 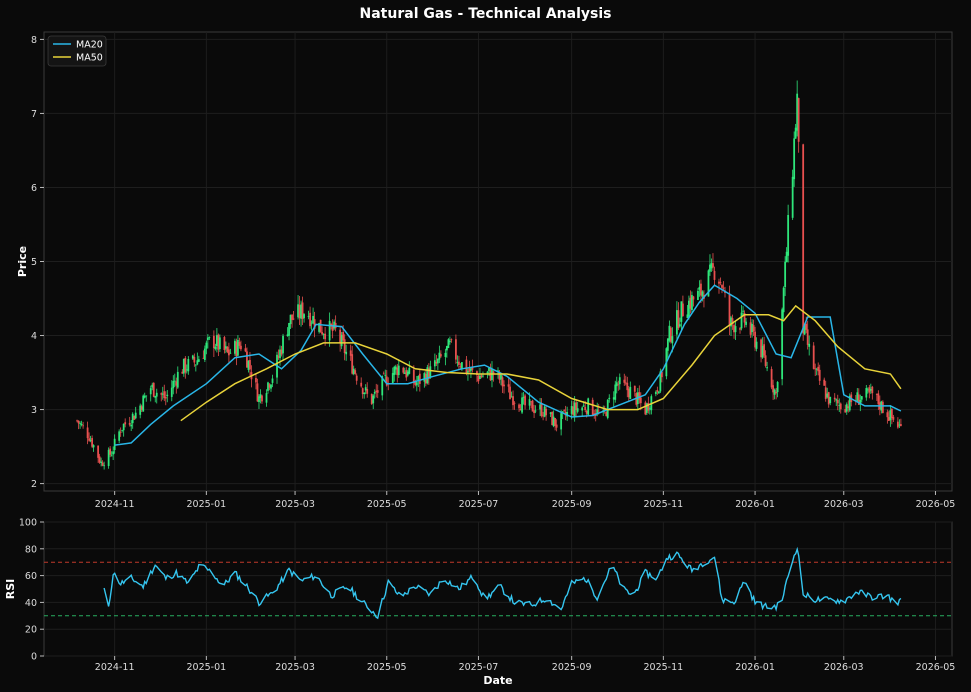 I want to click on chart-title: Natural Gas - Technical Analysis, so click(x=486, y=14).